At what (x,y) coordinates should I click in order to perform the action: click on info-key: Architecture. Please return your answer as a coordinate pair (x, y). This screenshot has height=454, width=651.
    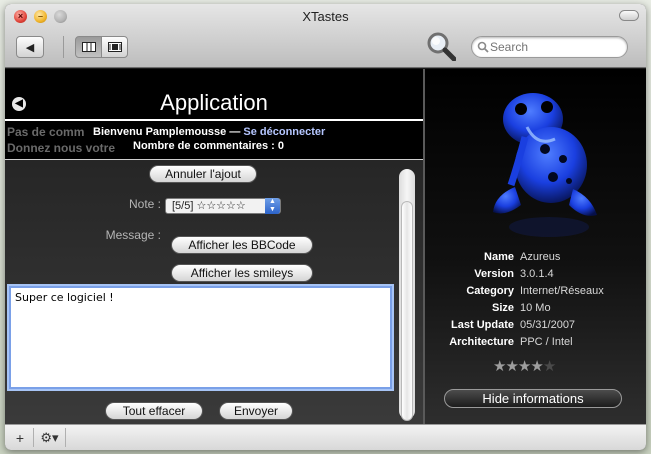
    Looking at the image, I should click on (481, 342).